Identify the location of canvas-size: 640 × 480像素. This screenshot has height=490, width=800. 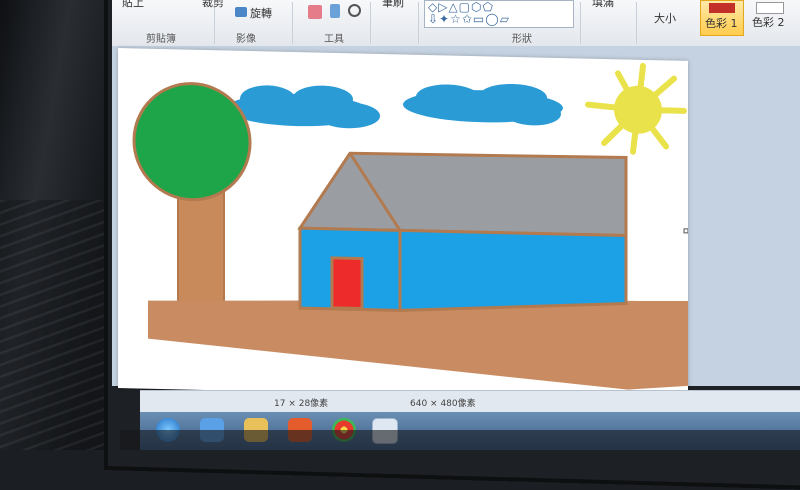
(443, 404).